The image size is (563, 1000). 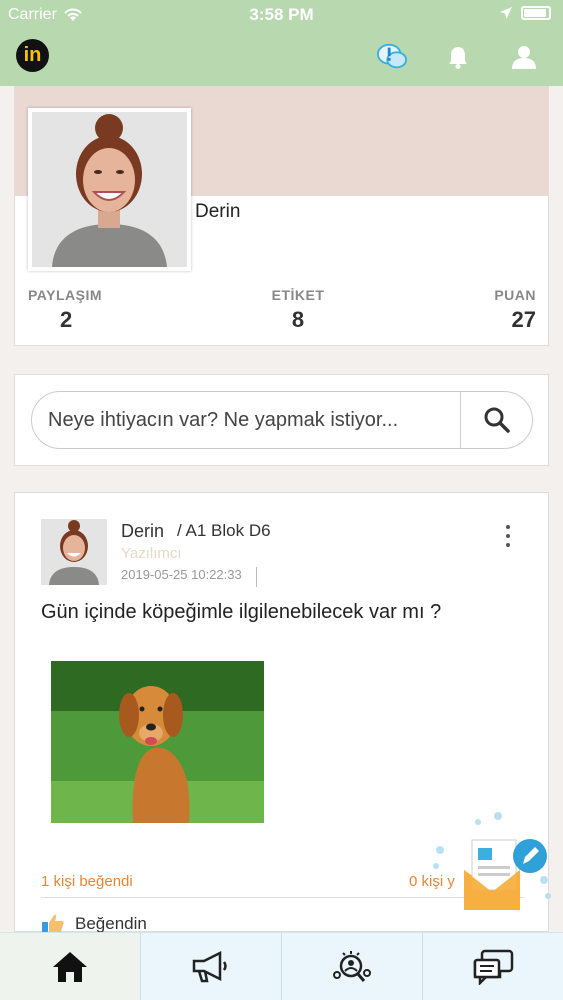 What do you see at coordinates (151, 553) in the screenshot?
I see `post-author-role: Yazılımcı` at bounding box center [151, 553].